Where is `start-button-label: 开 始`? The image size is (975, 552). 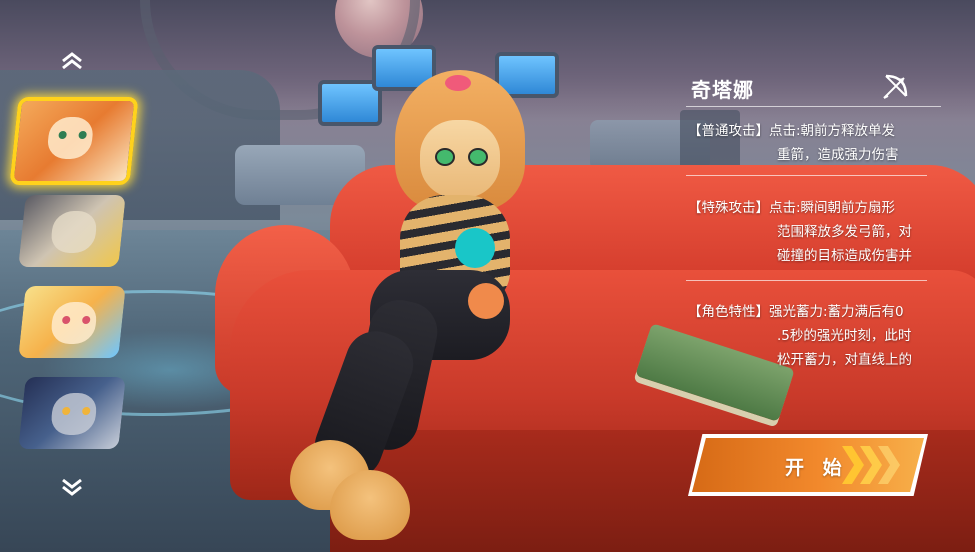 start-button-label: 开 始 is located at coordinates (816, 468).